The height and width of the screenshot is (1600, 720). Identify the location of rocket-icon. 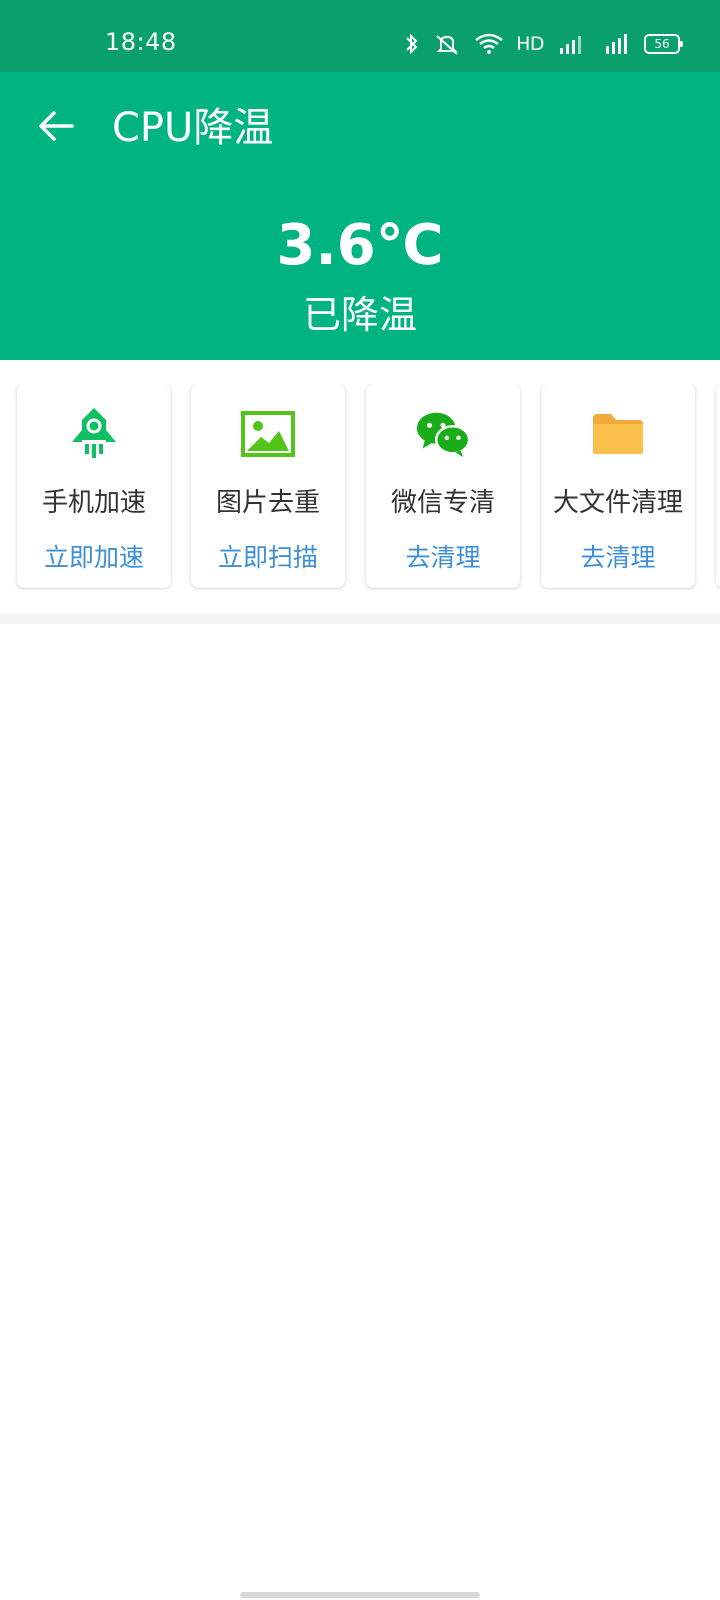
(94, 434).